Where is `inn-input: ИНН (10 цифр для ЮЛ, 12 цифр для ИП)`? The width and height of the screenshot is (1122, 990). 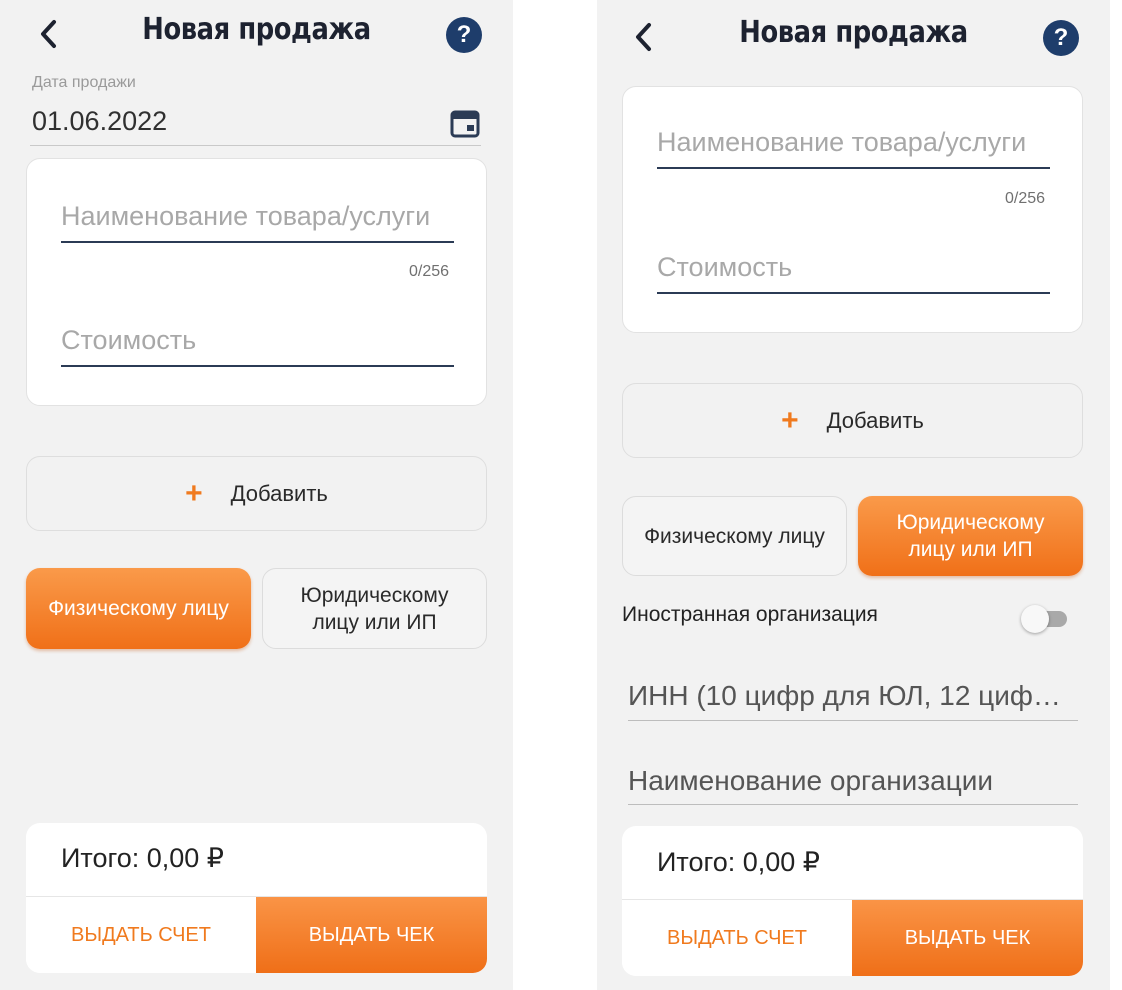 inn-input: ИНН (10 цифр для ЮЛ, 12 цифр для ИП) is located at coordinates (852, 696).